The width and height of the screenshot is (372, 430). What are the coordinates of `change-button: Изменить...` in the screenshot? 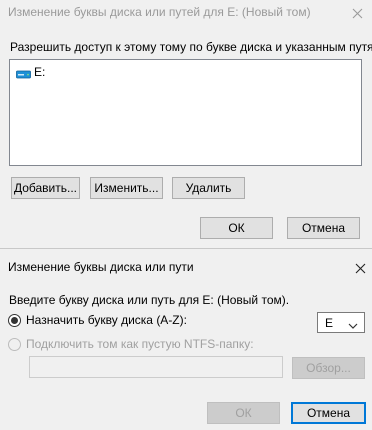 It's located at (126, 188).